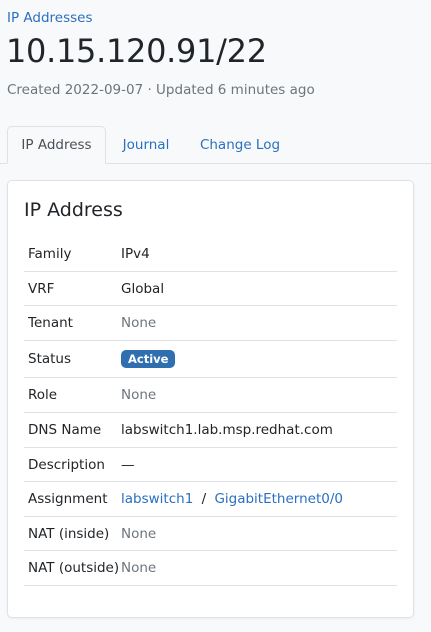 Image resolution: width=431 pixels, height=632 pixels. What do you see at coordinates (50, 254) in the screenshot?
I see `row-key: Family` at bounding box center [50, 254].